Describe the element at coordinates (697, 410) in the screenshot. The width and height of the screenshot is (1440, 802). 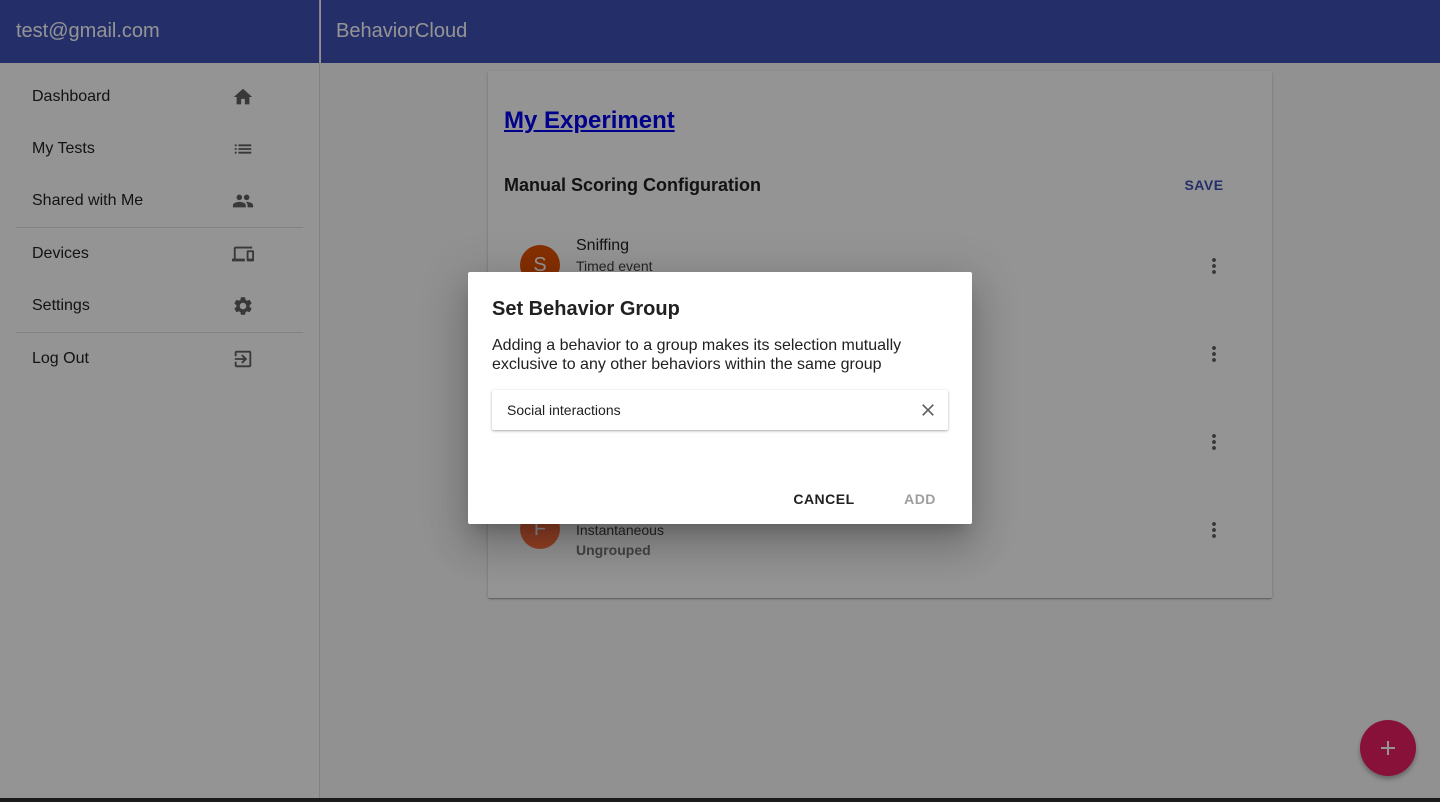
I see `group-name-input` at that location.